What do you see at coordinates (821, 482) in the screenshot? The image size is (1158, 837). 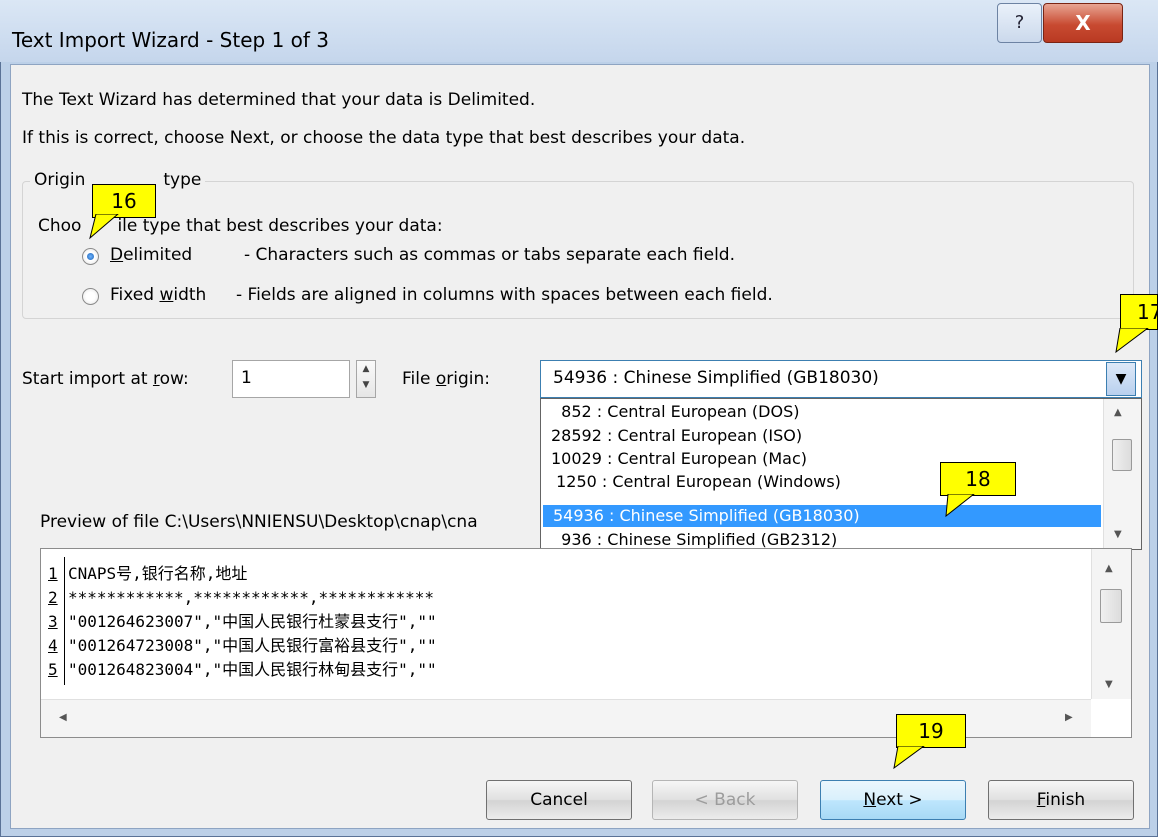 I see `dropdown-option: 1250 : Central European (Windows)` at bounding box center [821, 482].